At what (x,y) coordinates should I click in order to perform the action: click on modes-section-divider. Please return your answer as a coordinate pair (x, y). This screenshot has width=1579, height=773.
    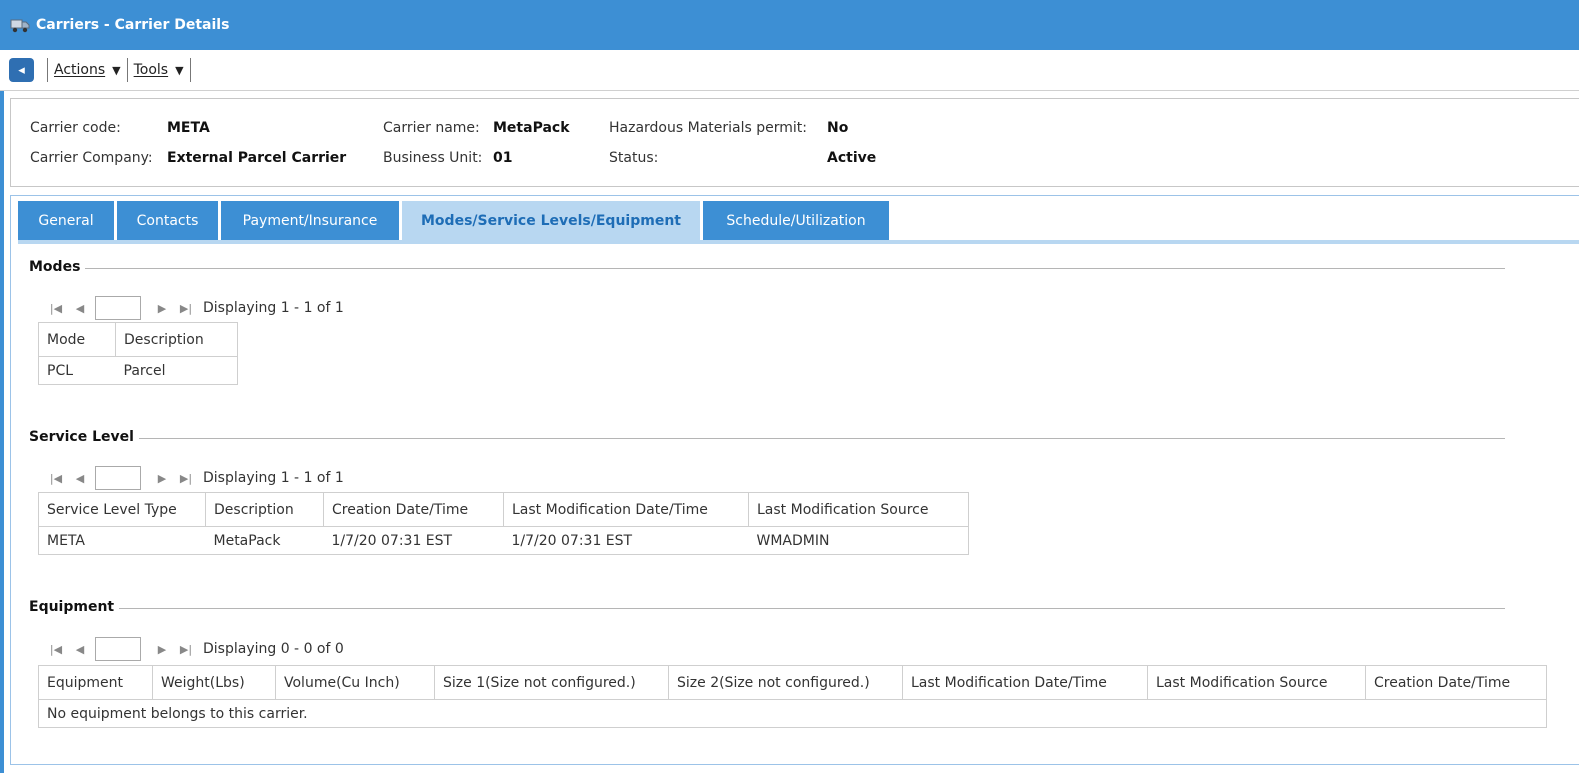
    Looking at the image, I should click on (767, 268).